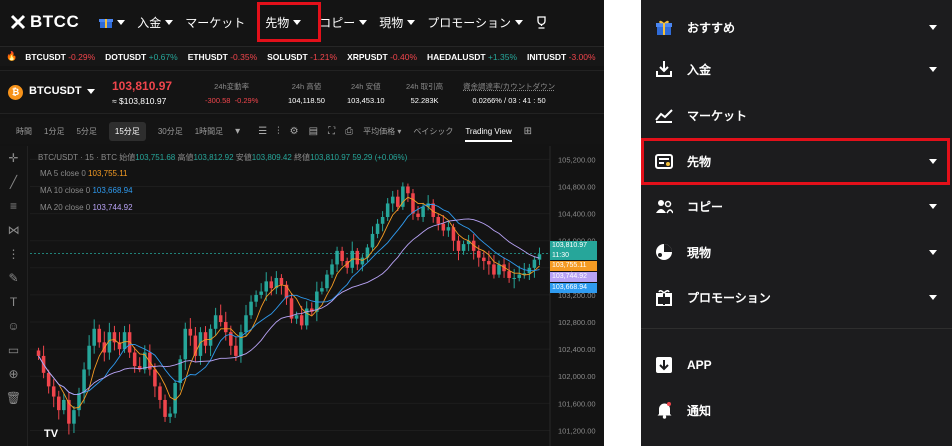 Image resolution: width=952 pixels, height=446 pixels. Describe the element at coordinates (13, 350) in the screenshot. I see `ruler-icon: ▭` at that location.